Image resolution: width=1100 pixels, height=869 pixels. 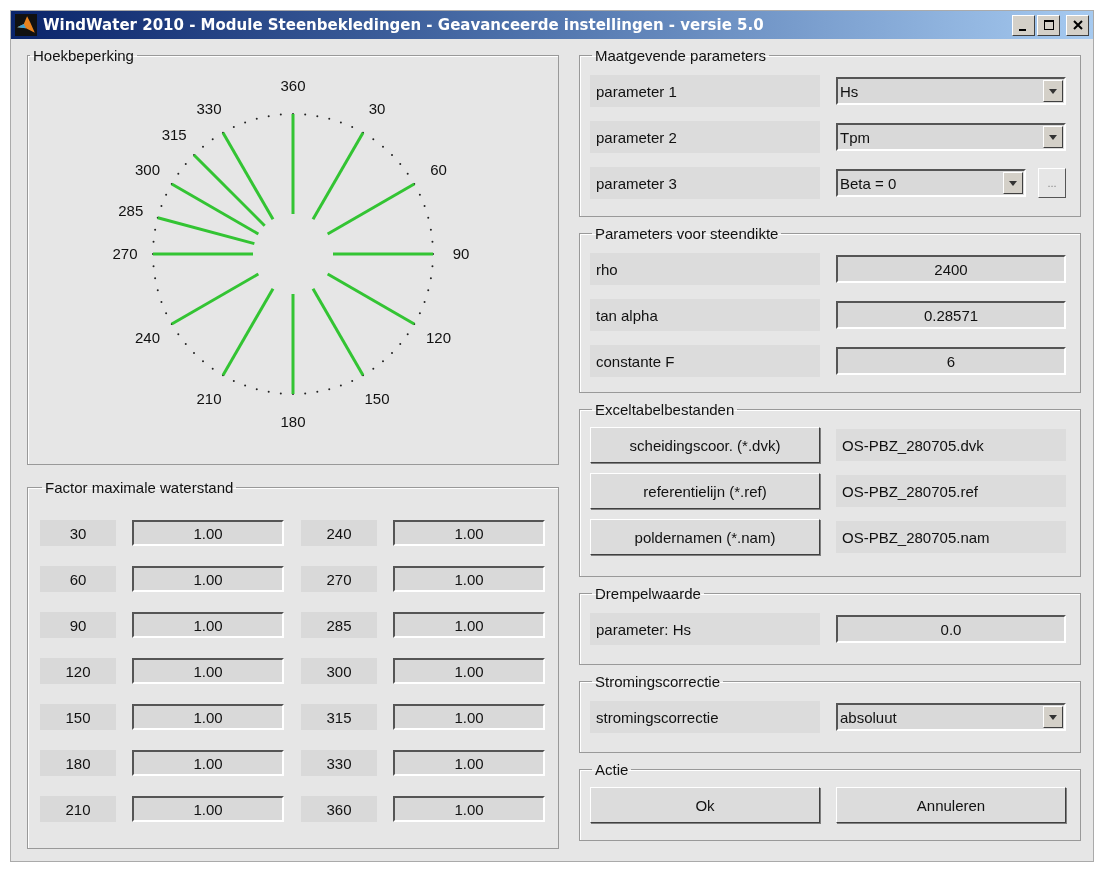 What do you see at coordinates (665, 409) in the screenshot?
I see `group-title: Exceltabelbestanden` at bounding box center [665, 409].